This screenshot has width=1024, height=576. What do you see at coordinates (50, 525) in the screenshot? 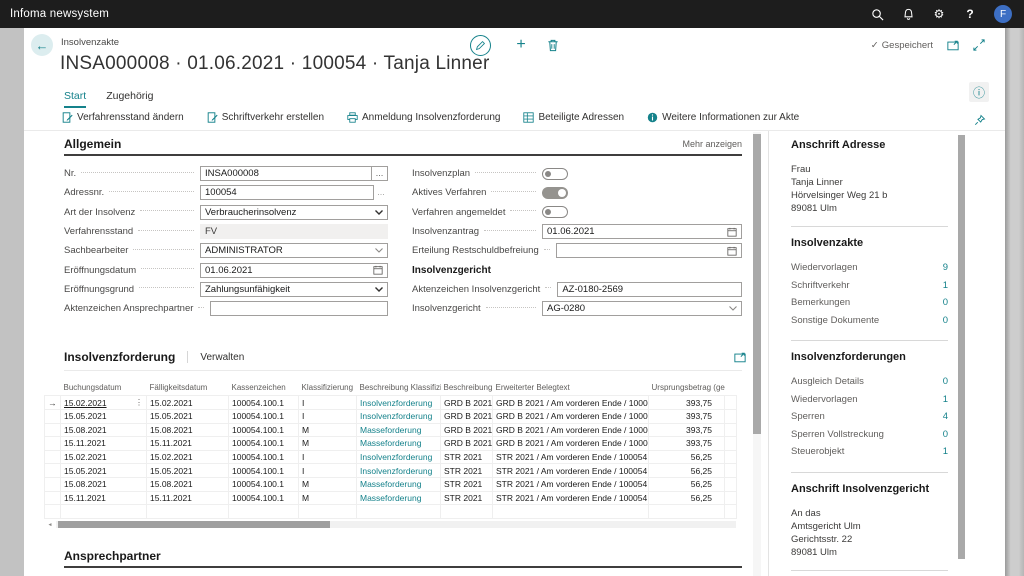
I see `hscroll-left-arrow: ◄` at bounding box center [50, 525].